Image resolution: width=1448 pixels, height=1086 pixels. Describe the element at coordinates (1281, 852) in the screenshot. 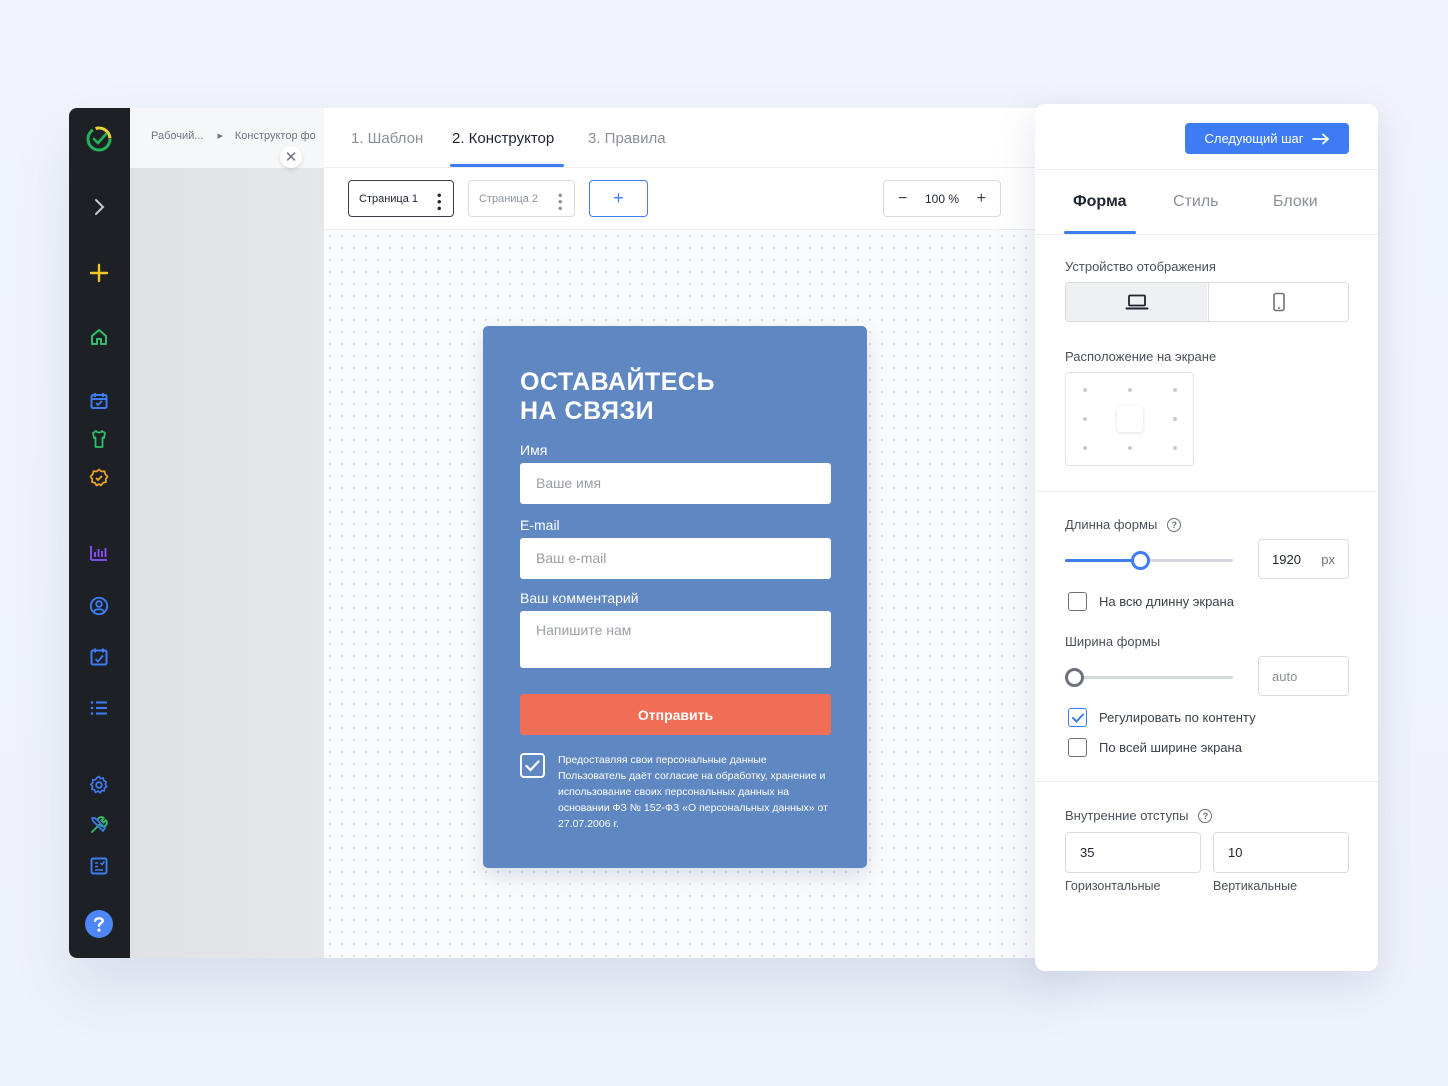

I see `padding-vertical-input: 10` at that location.